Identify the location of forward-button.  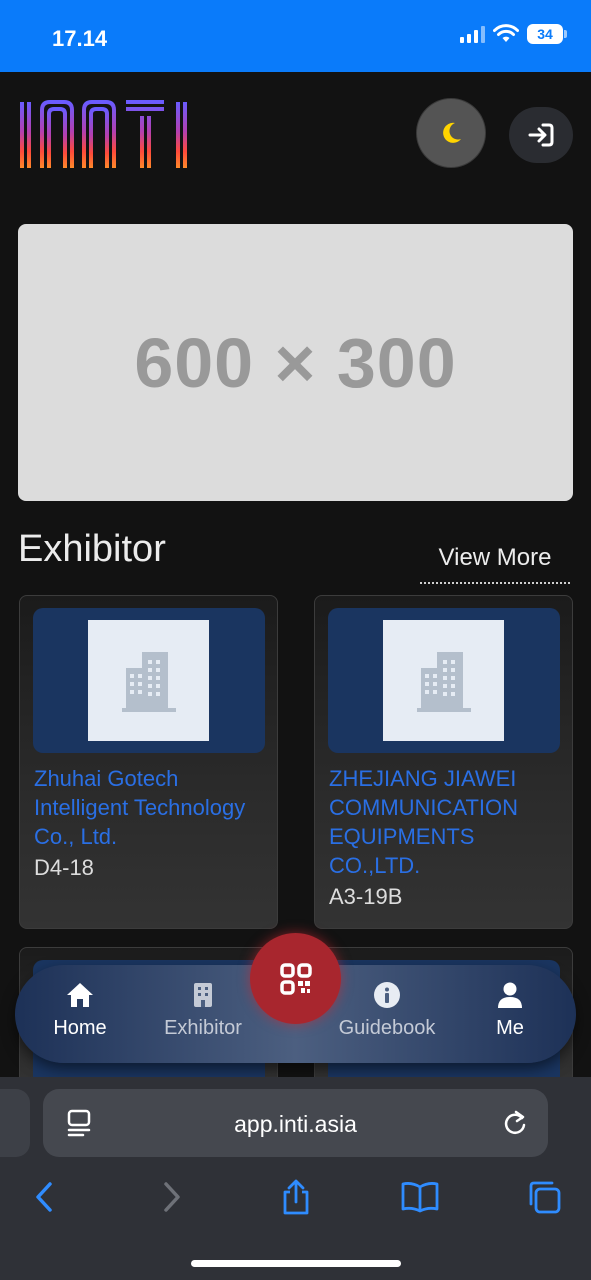
(172, 1197).